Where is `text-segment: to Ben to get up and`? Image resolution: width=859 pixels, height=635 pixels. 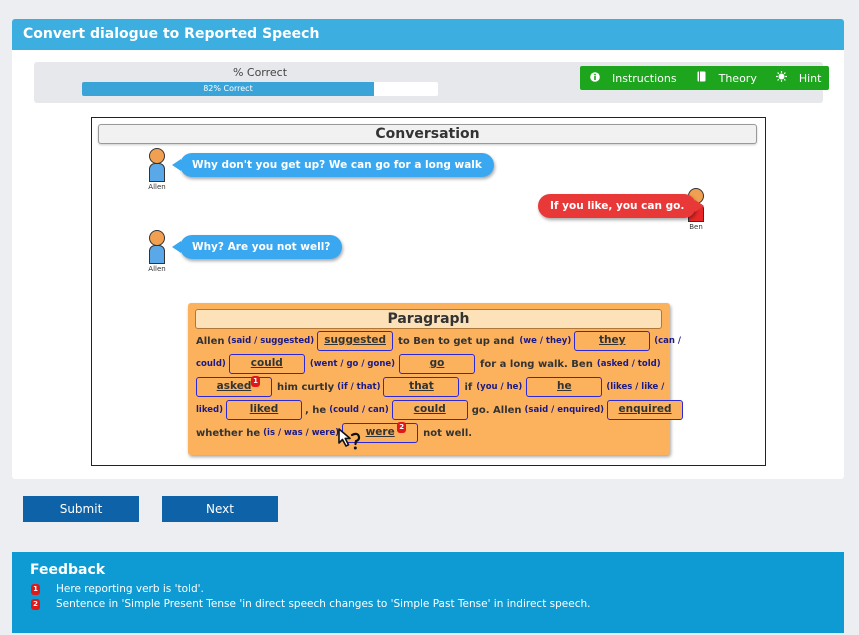 text-segment: to Ben to get up and is located at coordinates (456, 341).